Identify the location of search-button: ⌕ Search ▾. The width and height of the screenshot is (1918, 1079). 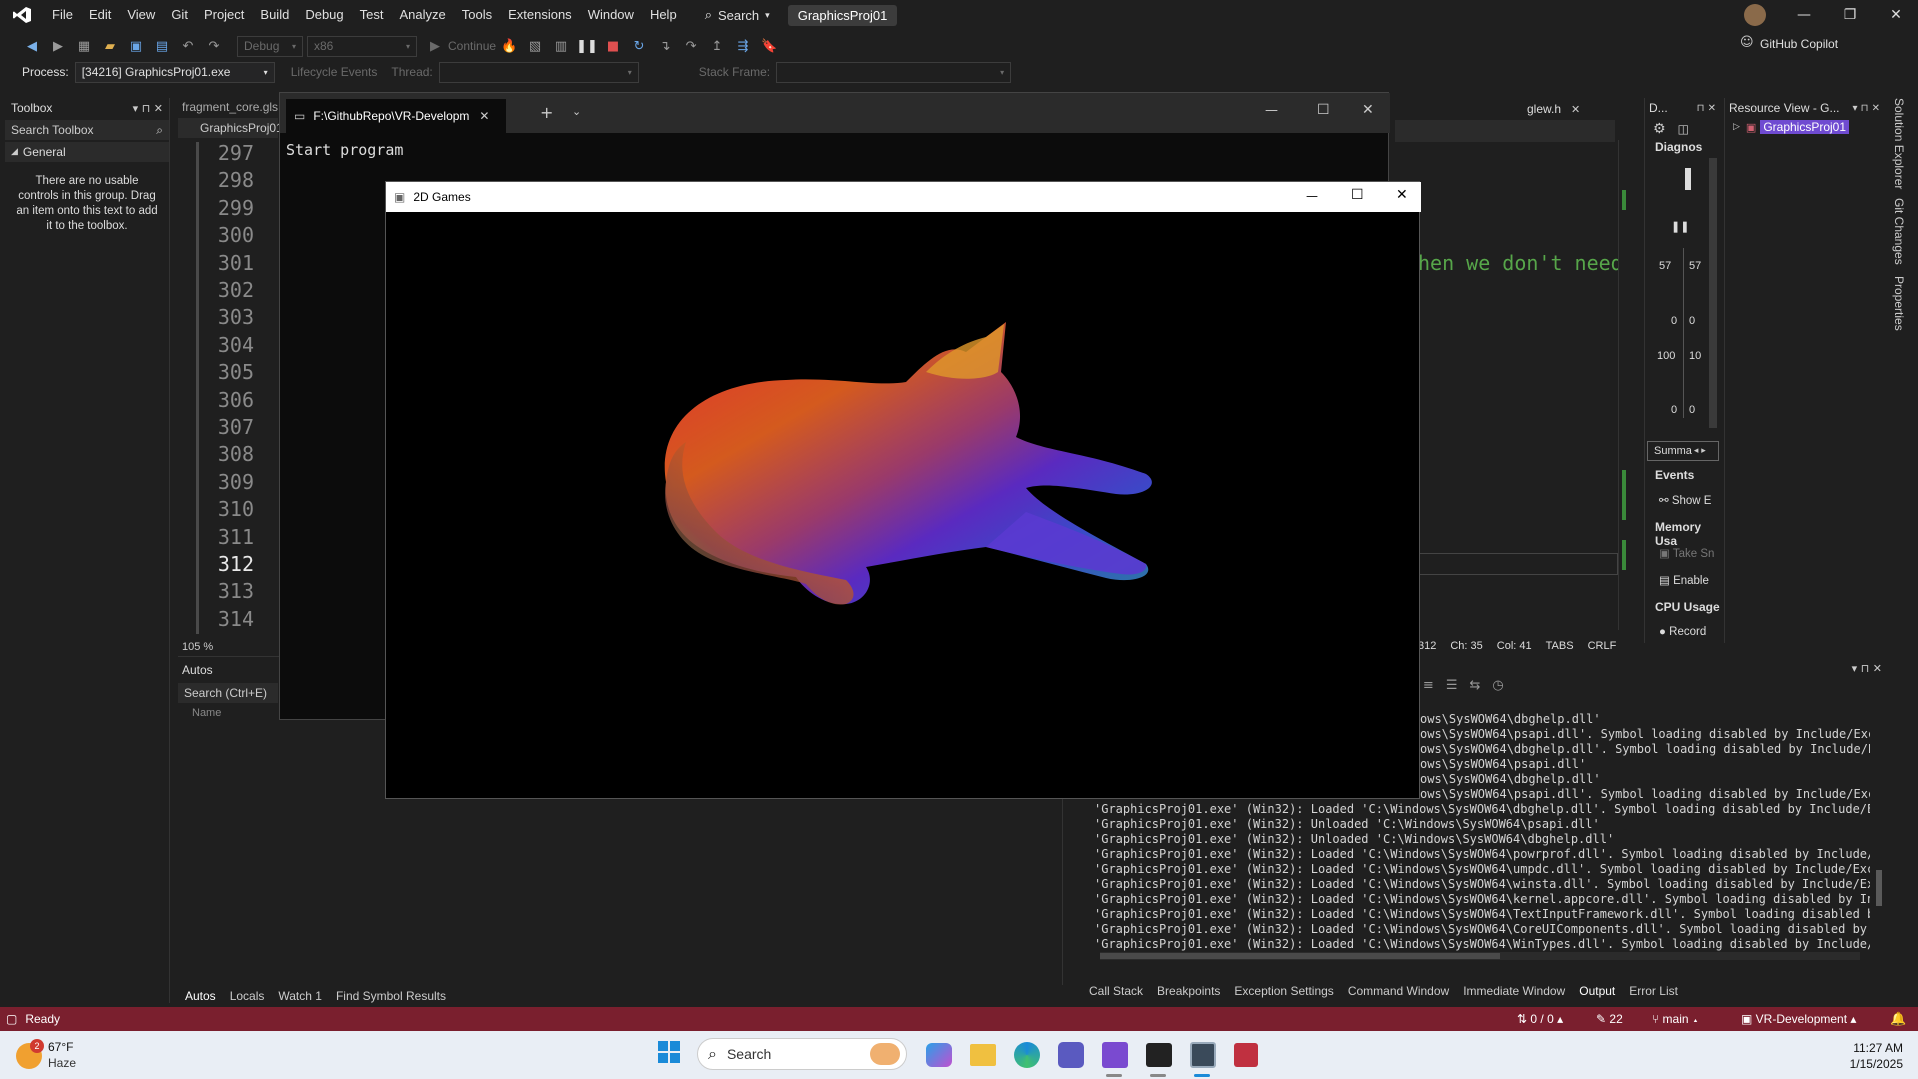
(737, 15).